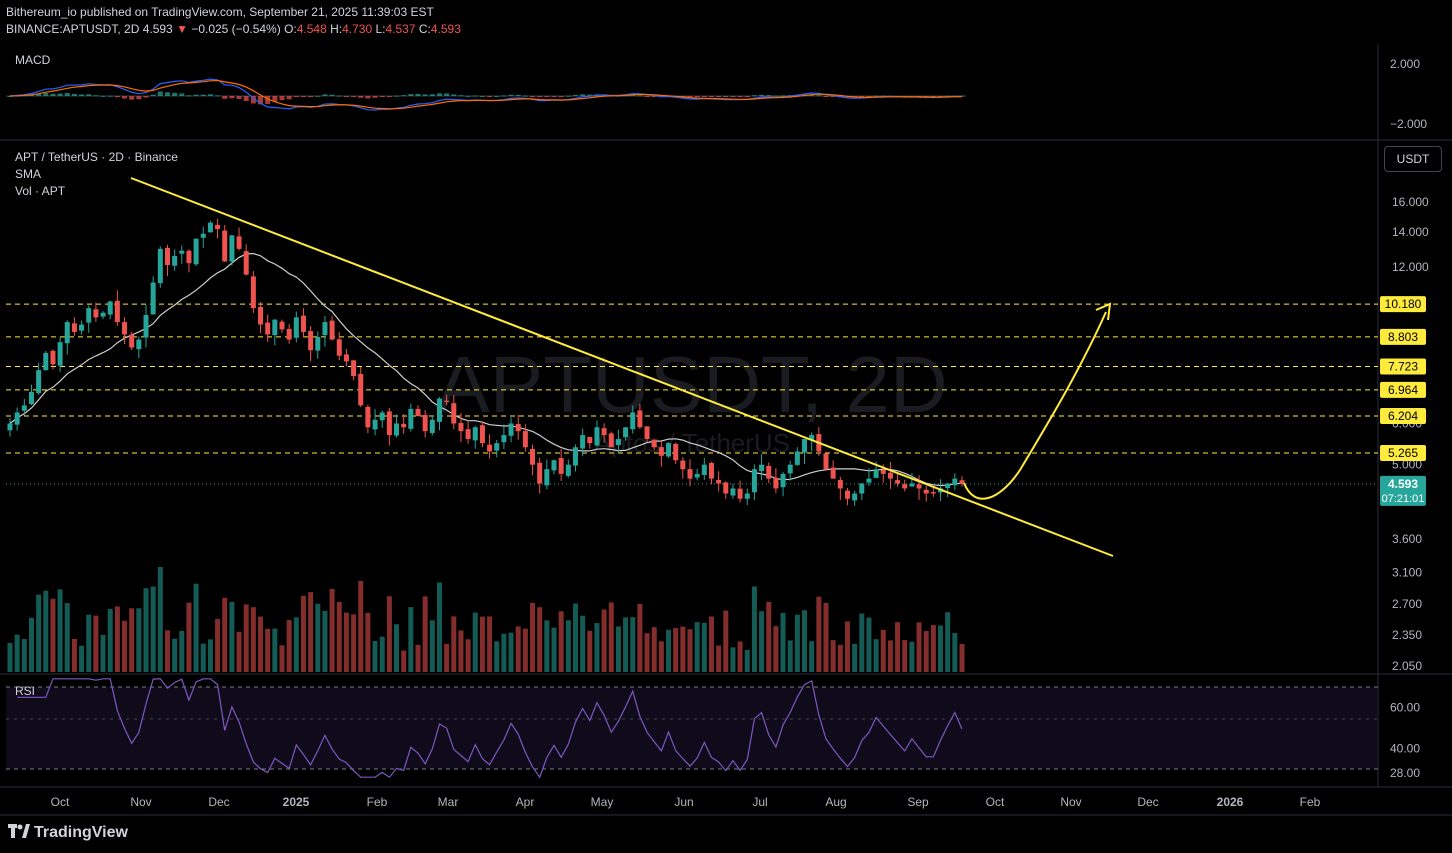 The height and width of the screenshot is (853, 1452). Describe the element at coordinates (918, 802) in the screenshot. I see `time-tick: Sep` at that location.